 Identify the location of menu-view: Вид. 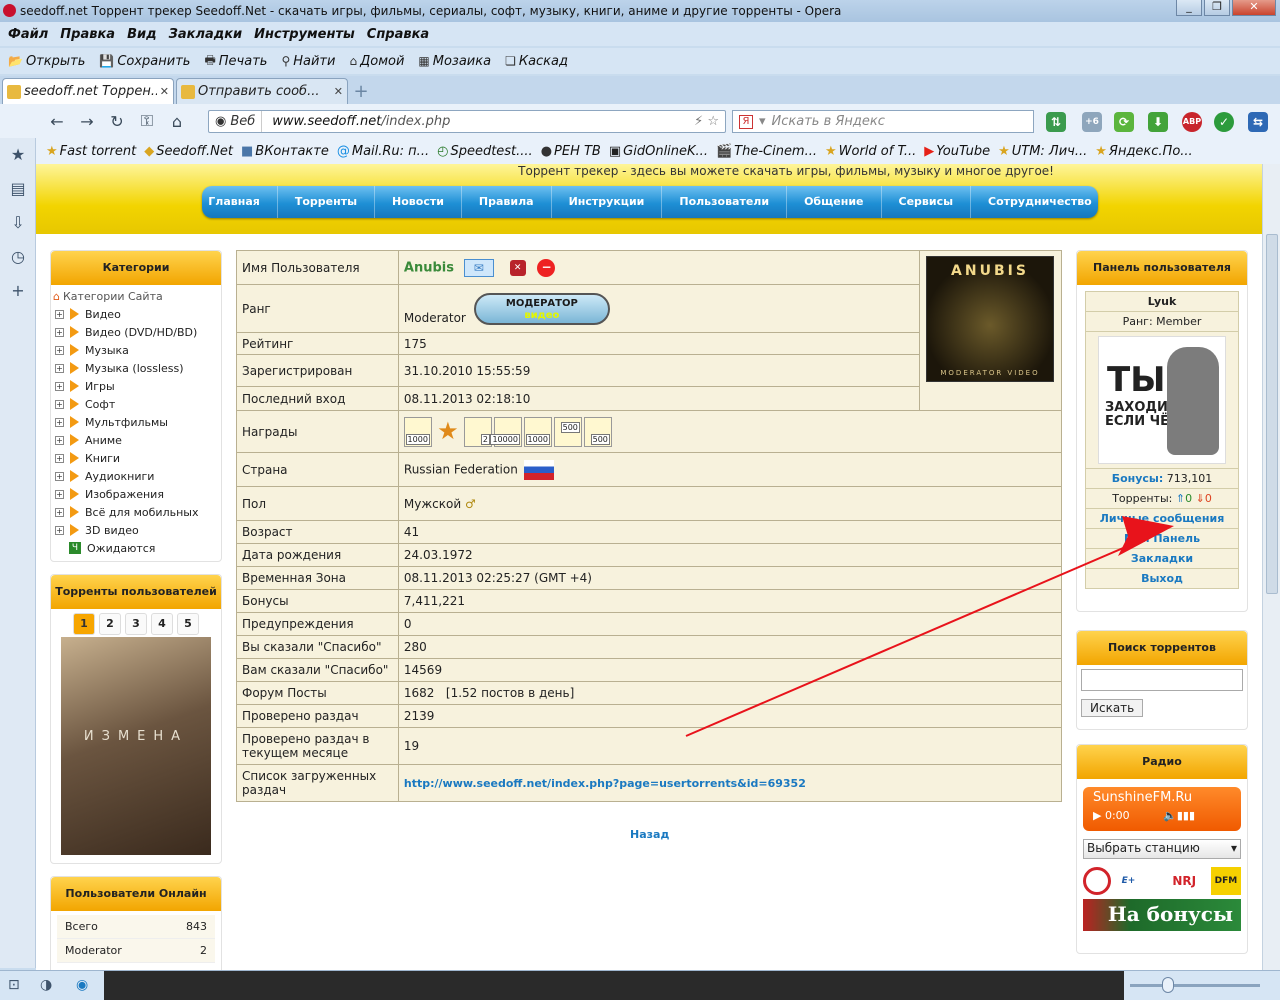
(142, 34).